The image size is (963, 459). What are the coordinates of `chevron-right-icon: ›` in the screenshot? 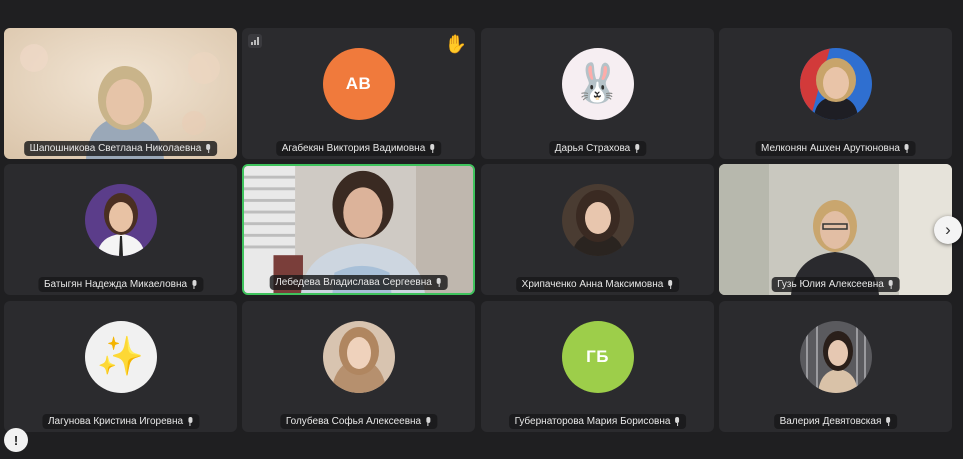 It's located at (948, 229).